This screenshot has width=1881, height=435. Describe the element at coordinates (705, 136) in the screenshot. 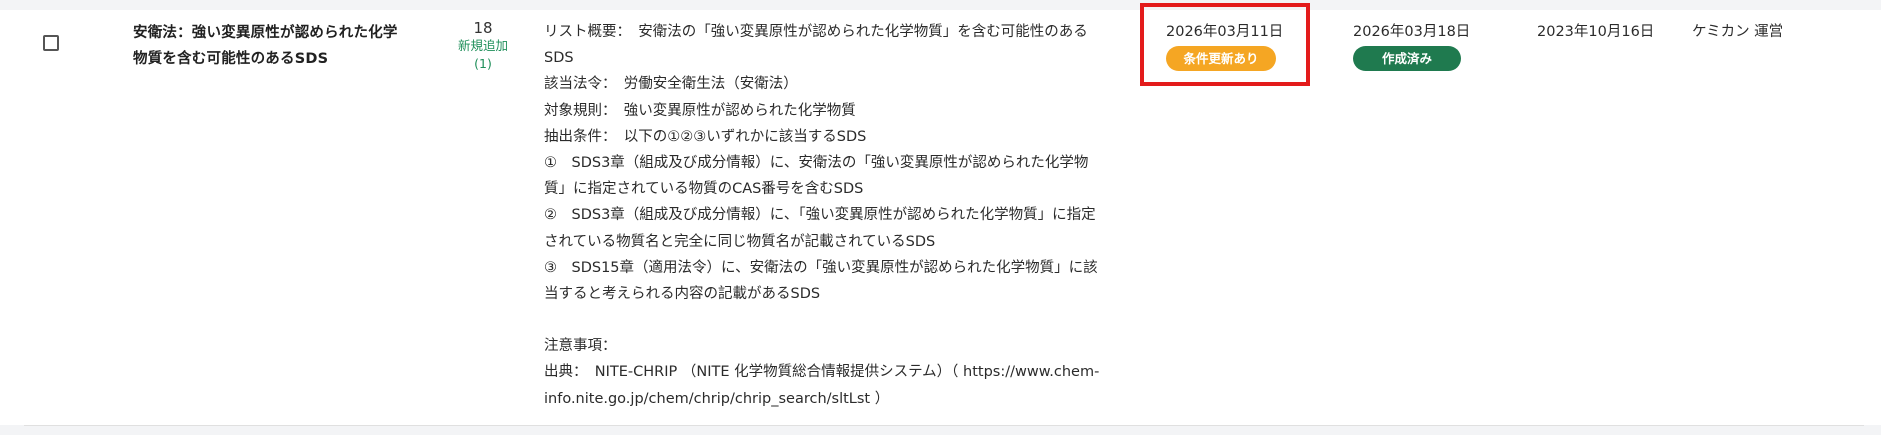

I see `overview-line: 抽出条件： 以下の①②③いずれかに該当するSDS` at that location.